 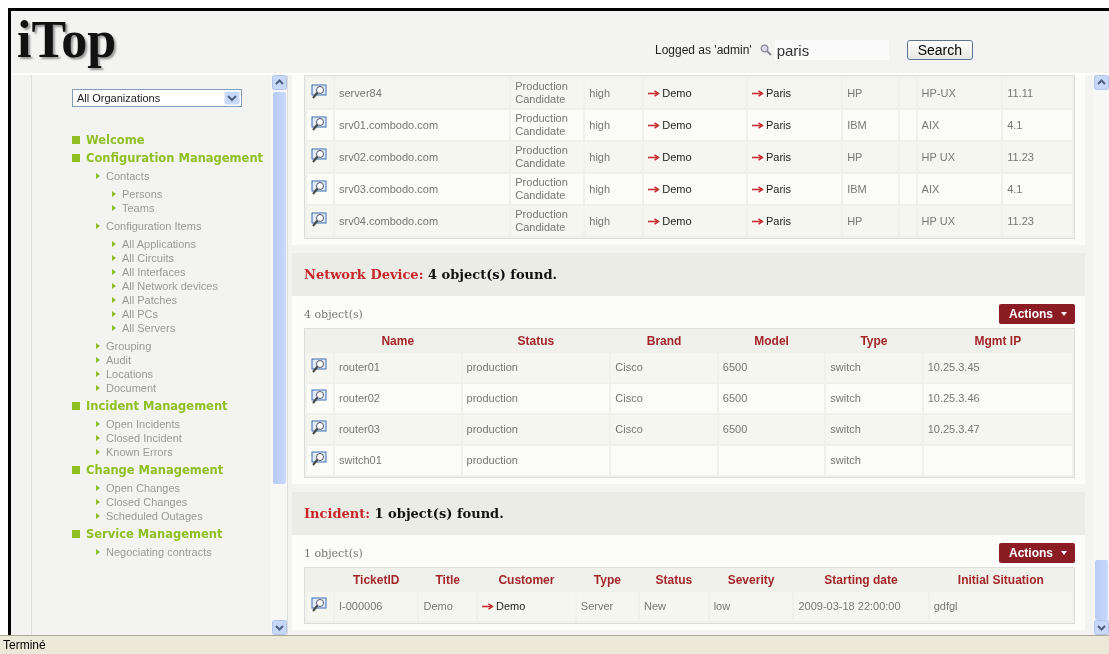 What do you see at coordinates (1020, 220) in the screenshot?
I see `table-cell: 11.23` at bounding box center [1020, 220].